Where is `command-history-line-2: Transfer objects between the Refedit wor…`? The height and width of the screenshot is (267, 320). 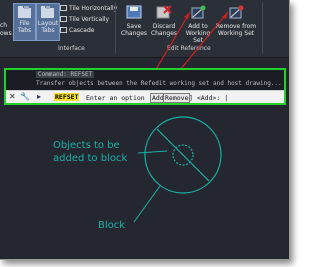
command-history-line-2: Transfer objects between the Refedit wor… is located at coordinates (159, 83).